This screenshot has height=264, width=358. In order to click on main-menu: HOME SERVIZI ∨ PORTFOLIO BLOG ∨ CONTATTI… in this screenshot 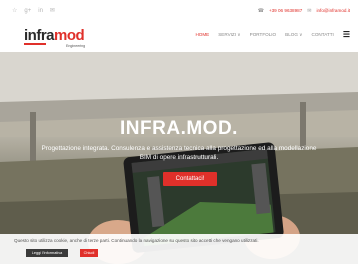, I will do `click(272, 35)`.